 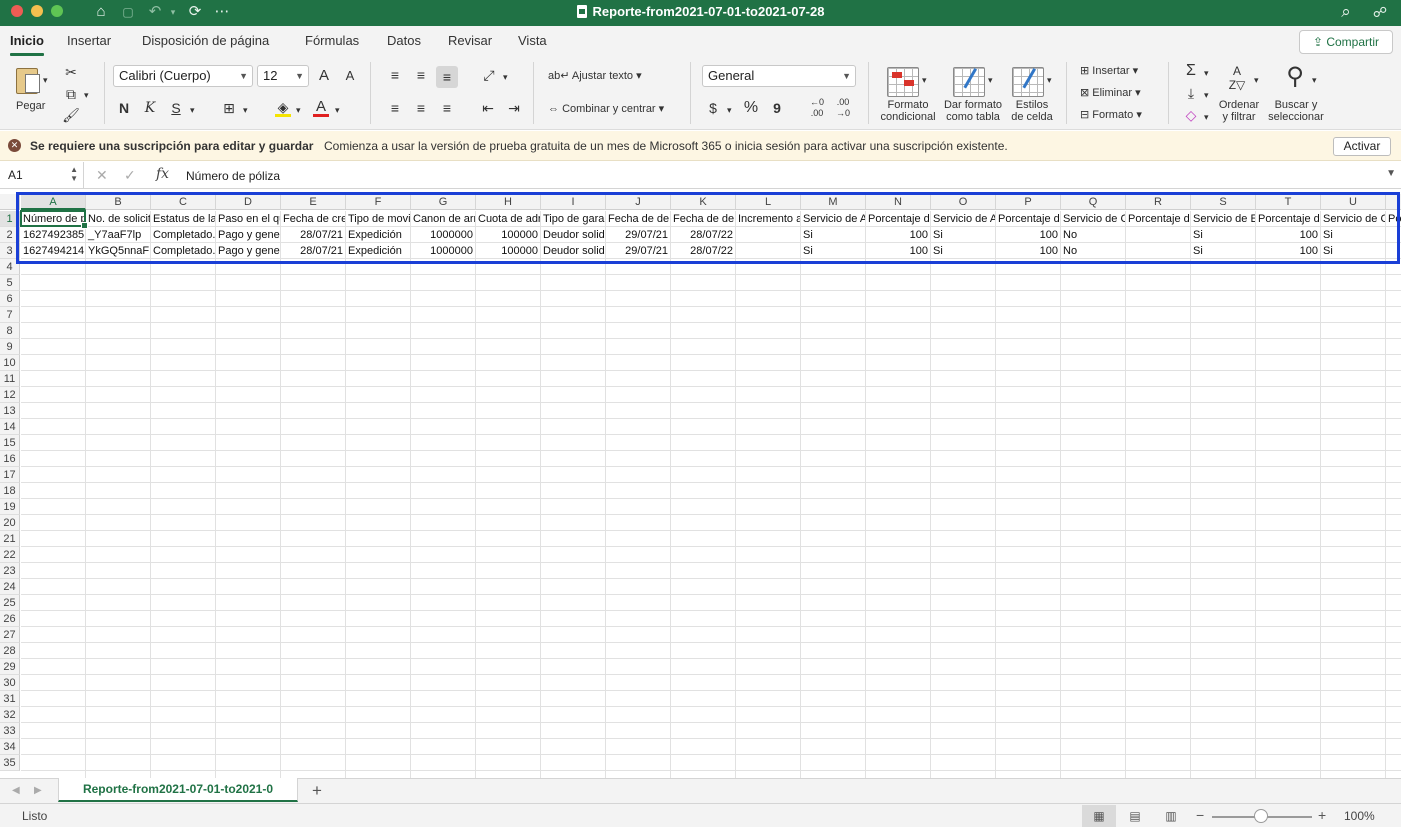 What do you see at coordinates (1158, 219) in the screenshot?
I see `header-cell: Porcentaje d` at bounding box center [1158, 219].